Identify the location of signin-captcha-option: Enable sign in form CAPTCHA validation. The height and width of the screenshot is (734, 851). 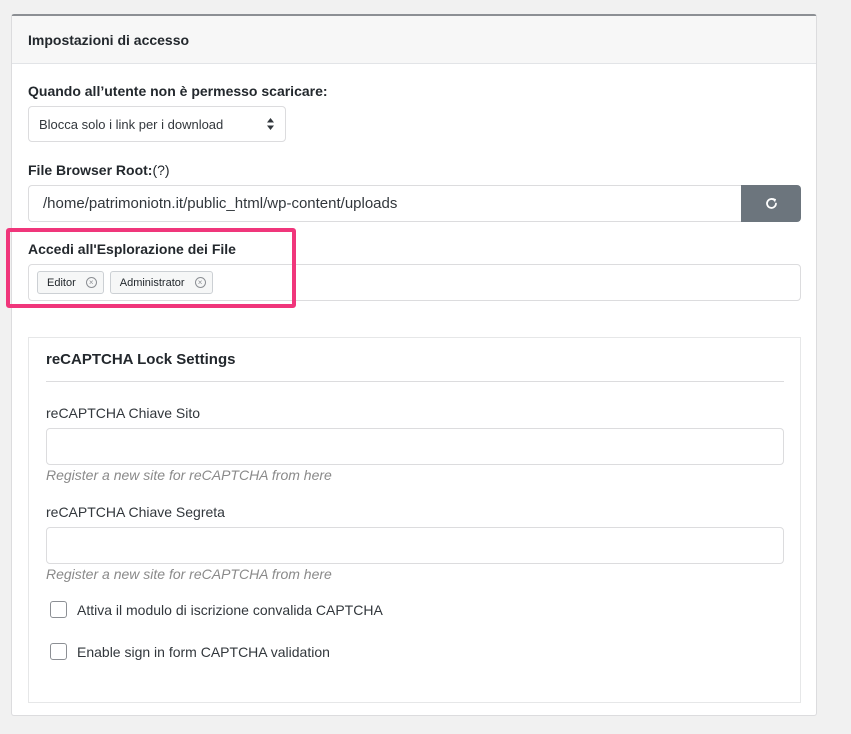
(190, 651).